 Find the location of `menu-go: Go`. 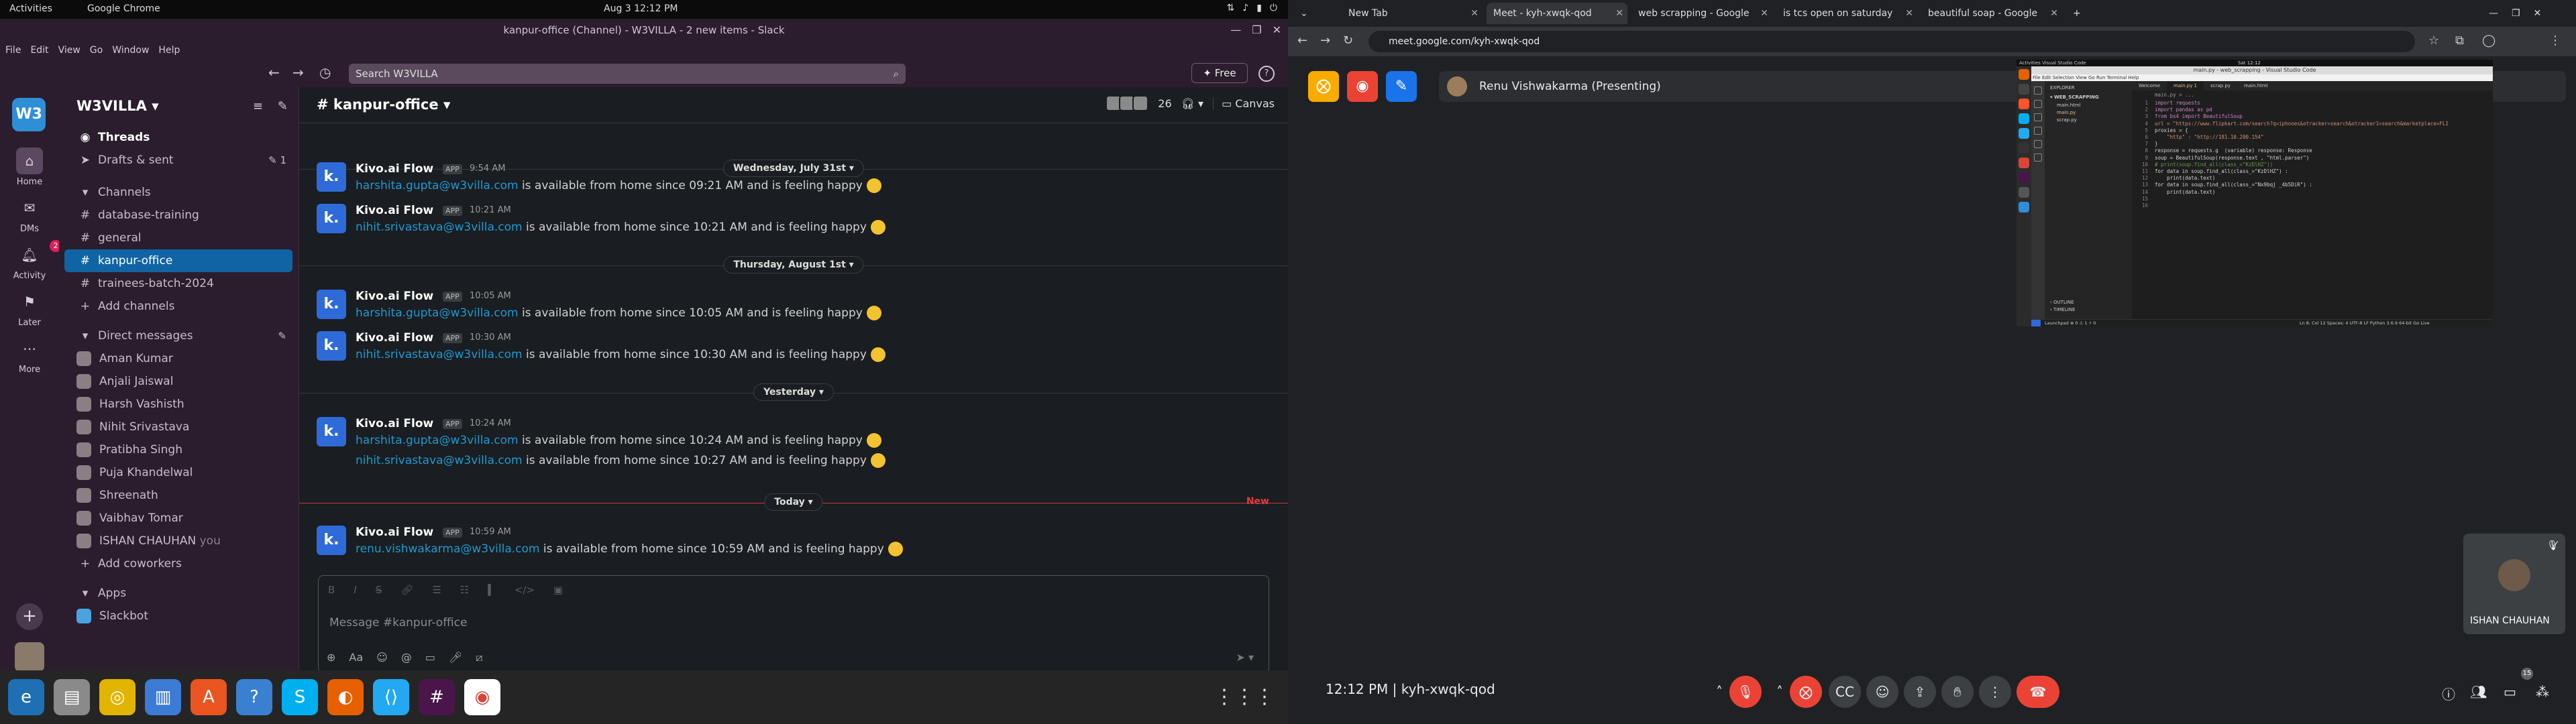

menu-go: Go is located at coordinates (96, 50).